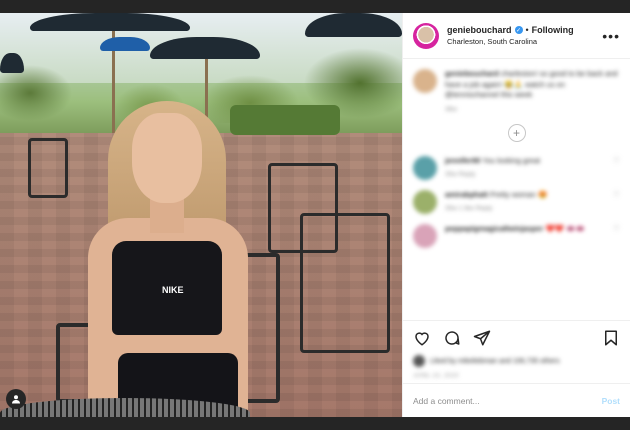 Image resolution: width=630 pixels, height=430 pixels. What do you see at coordinates (167, 158) in the screenshot?
I see `person-face` at bounding box center [167, 158].